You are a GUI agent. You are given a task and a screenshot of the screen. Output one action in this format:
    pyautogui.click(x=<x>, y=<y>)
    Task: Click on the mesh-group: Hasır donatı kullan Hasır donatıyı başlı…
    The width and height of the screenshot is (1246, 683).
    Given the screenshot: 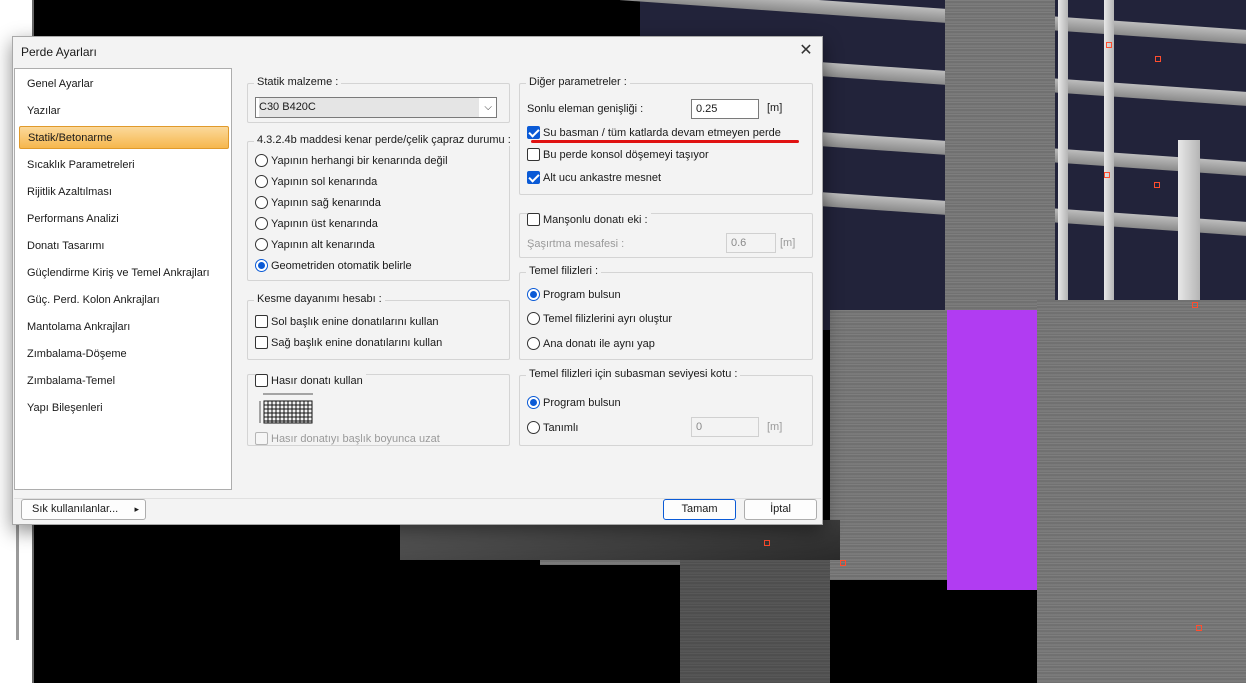 What is the action you would take?
    pyautogui.click(x=378, y=410)
    